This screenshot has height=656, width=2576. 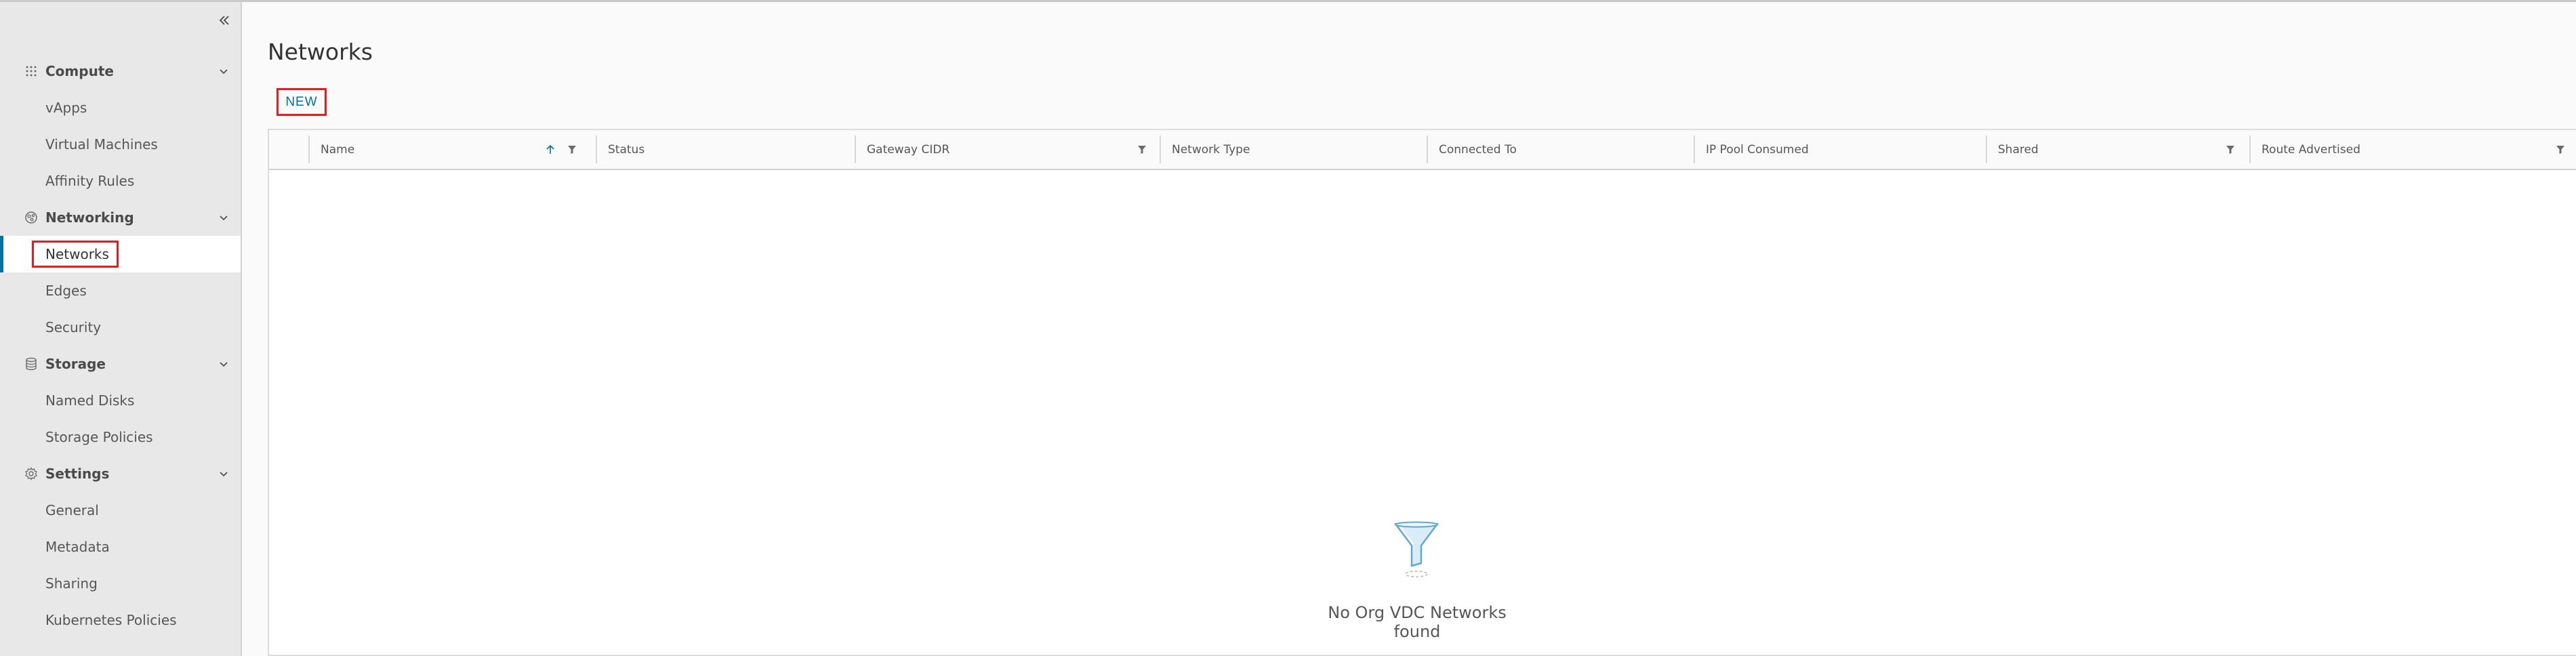 What do you see at coordinates (77, 547) in the screenshot?
I see `sidebar-item-label: Metadata` at bounding box center [77, 547].